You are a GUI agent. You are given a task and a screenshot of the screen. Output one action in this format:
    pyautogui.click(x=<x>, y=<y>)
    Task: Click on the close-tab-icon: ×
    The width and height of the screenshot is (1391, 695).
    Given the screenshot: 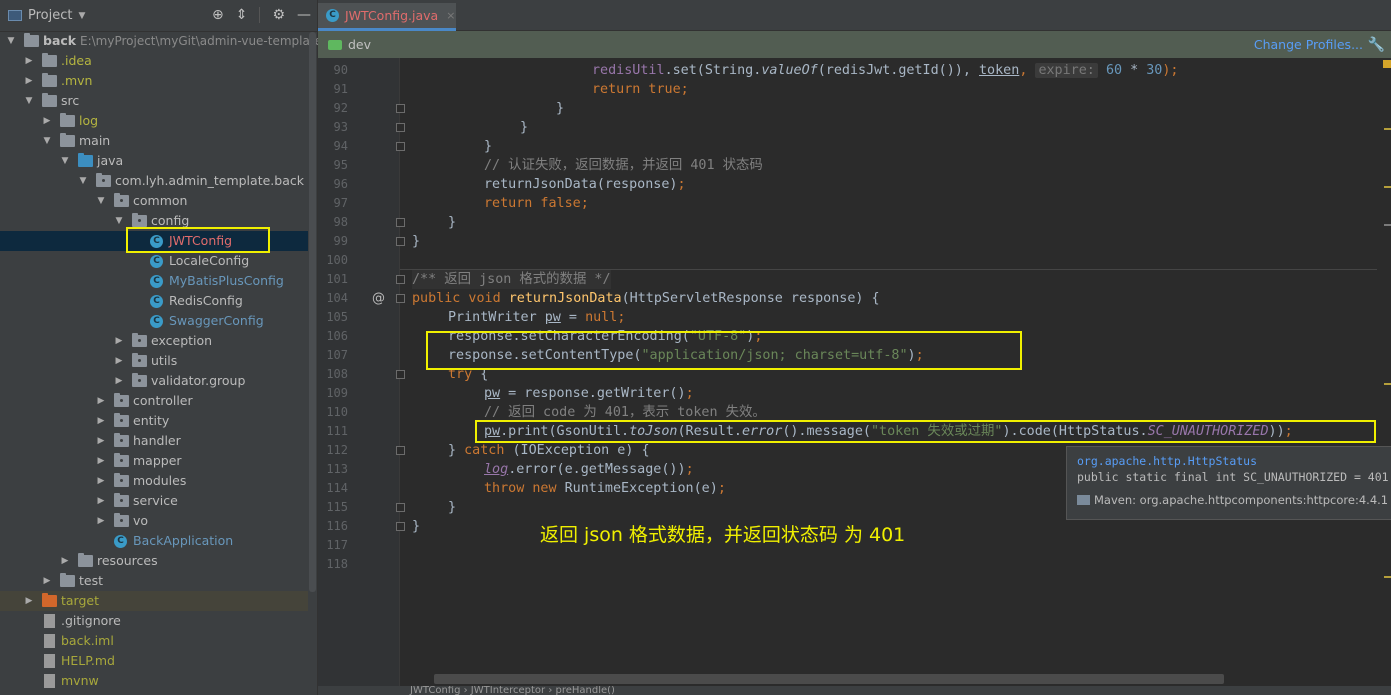 What is the action you would take?
    pyautogui.click(x=450, y=15)
    